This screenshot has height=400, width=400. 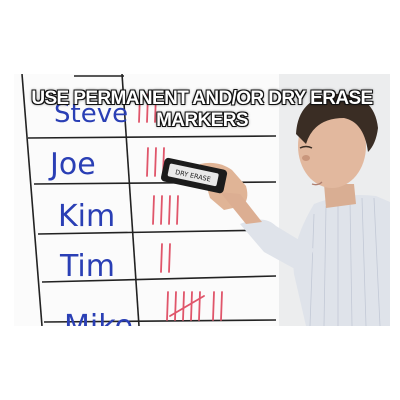 I want to click on board-name: Tim, so click(x=87, y=266).